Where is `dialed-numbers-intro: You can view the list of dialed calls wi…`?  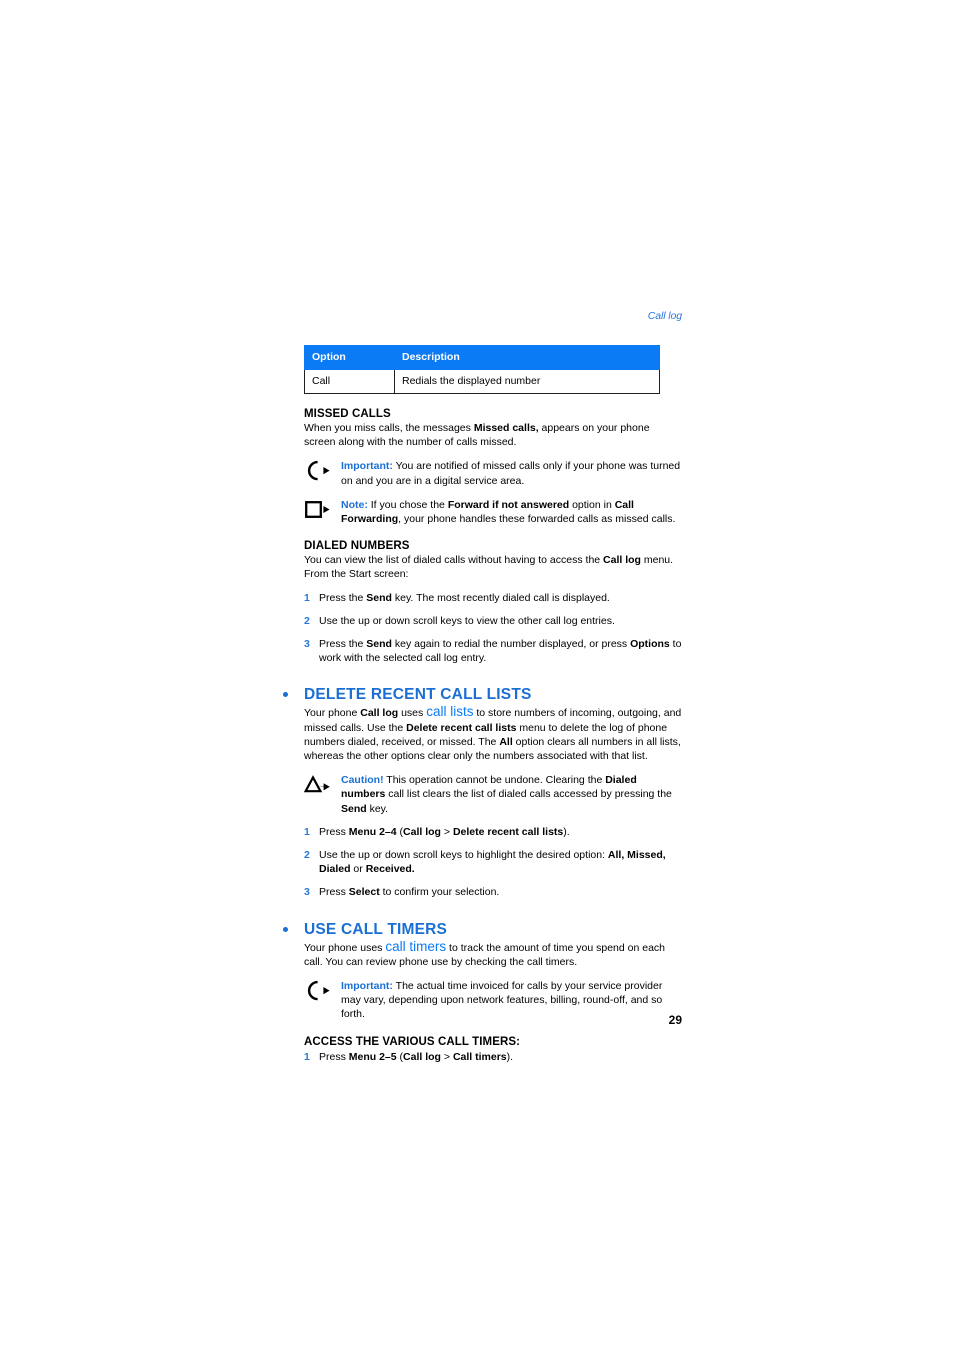 dialed-numbers-intro: You can view the list of dialed calls wi… is located at coordinates (493, 567).